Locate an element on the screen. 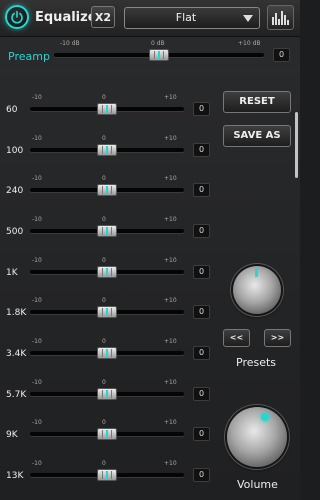 Image resolution: width=320 pixels, height=500 pixels. power-button is located at coordinates (17, 17).